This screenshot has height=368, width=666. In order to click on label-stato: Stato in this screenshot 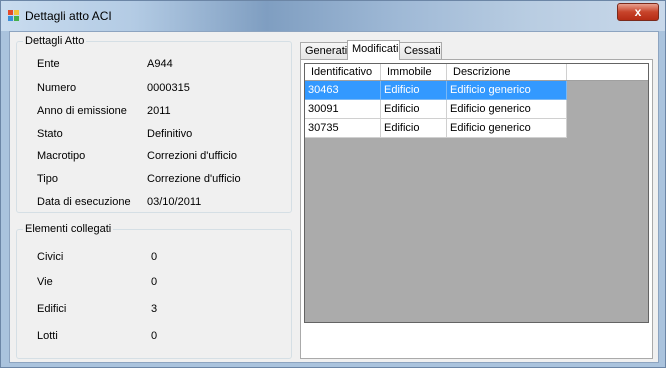, I will do `click(50, 134)`.